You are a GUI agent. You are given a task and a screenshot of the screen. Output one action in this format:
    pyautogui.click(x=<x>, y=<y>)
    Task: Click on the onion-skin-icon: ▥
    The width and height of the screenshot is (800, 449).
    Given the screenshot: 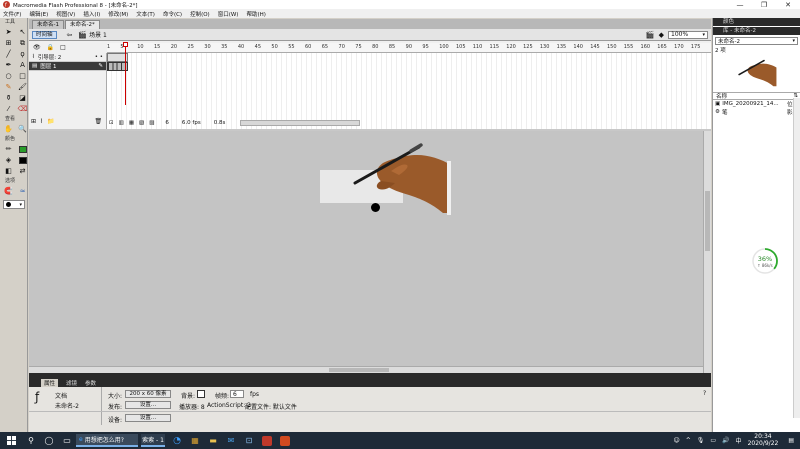 What is the action you would take?
    pyautogui.click(x=121, y=123)
    